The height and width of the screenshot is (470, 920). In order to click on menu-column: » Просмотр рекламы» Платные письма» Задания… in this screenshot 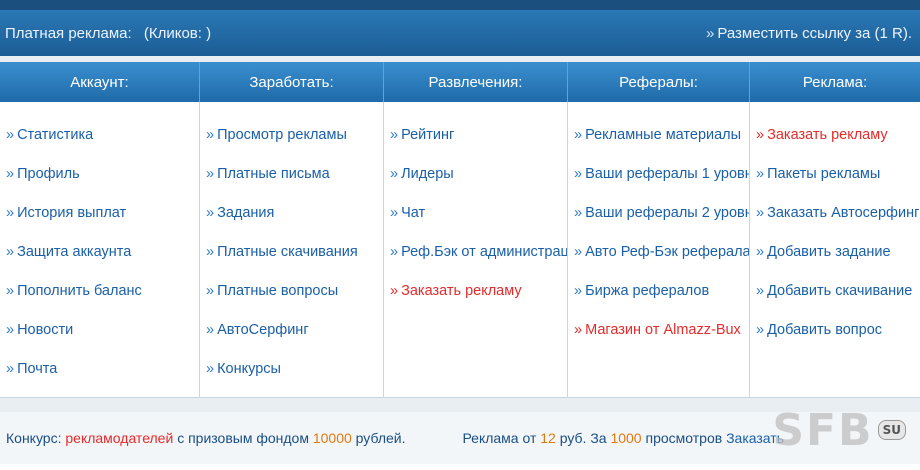, I will do `click(292, 249)`.